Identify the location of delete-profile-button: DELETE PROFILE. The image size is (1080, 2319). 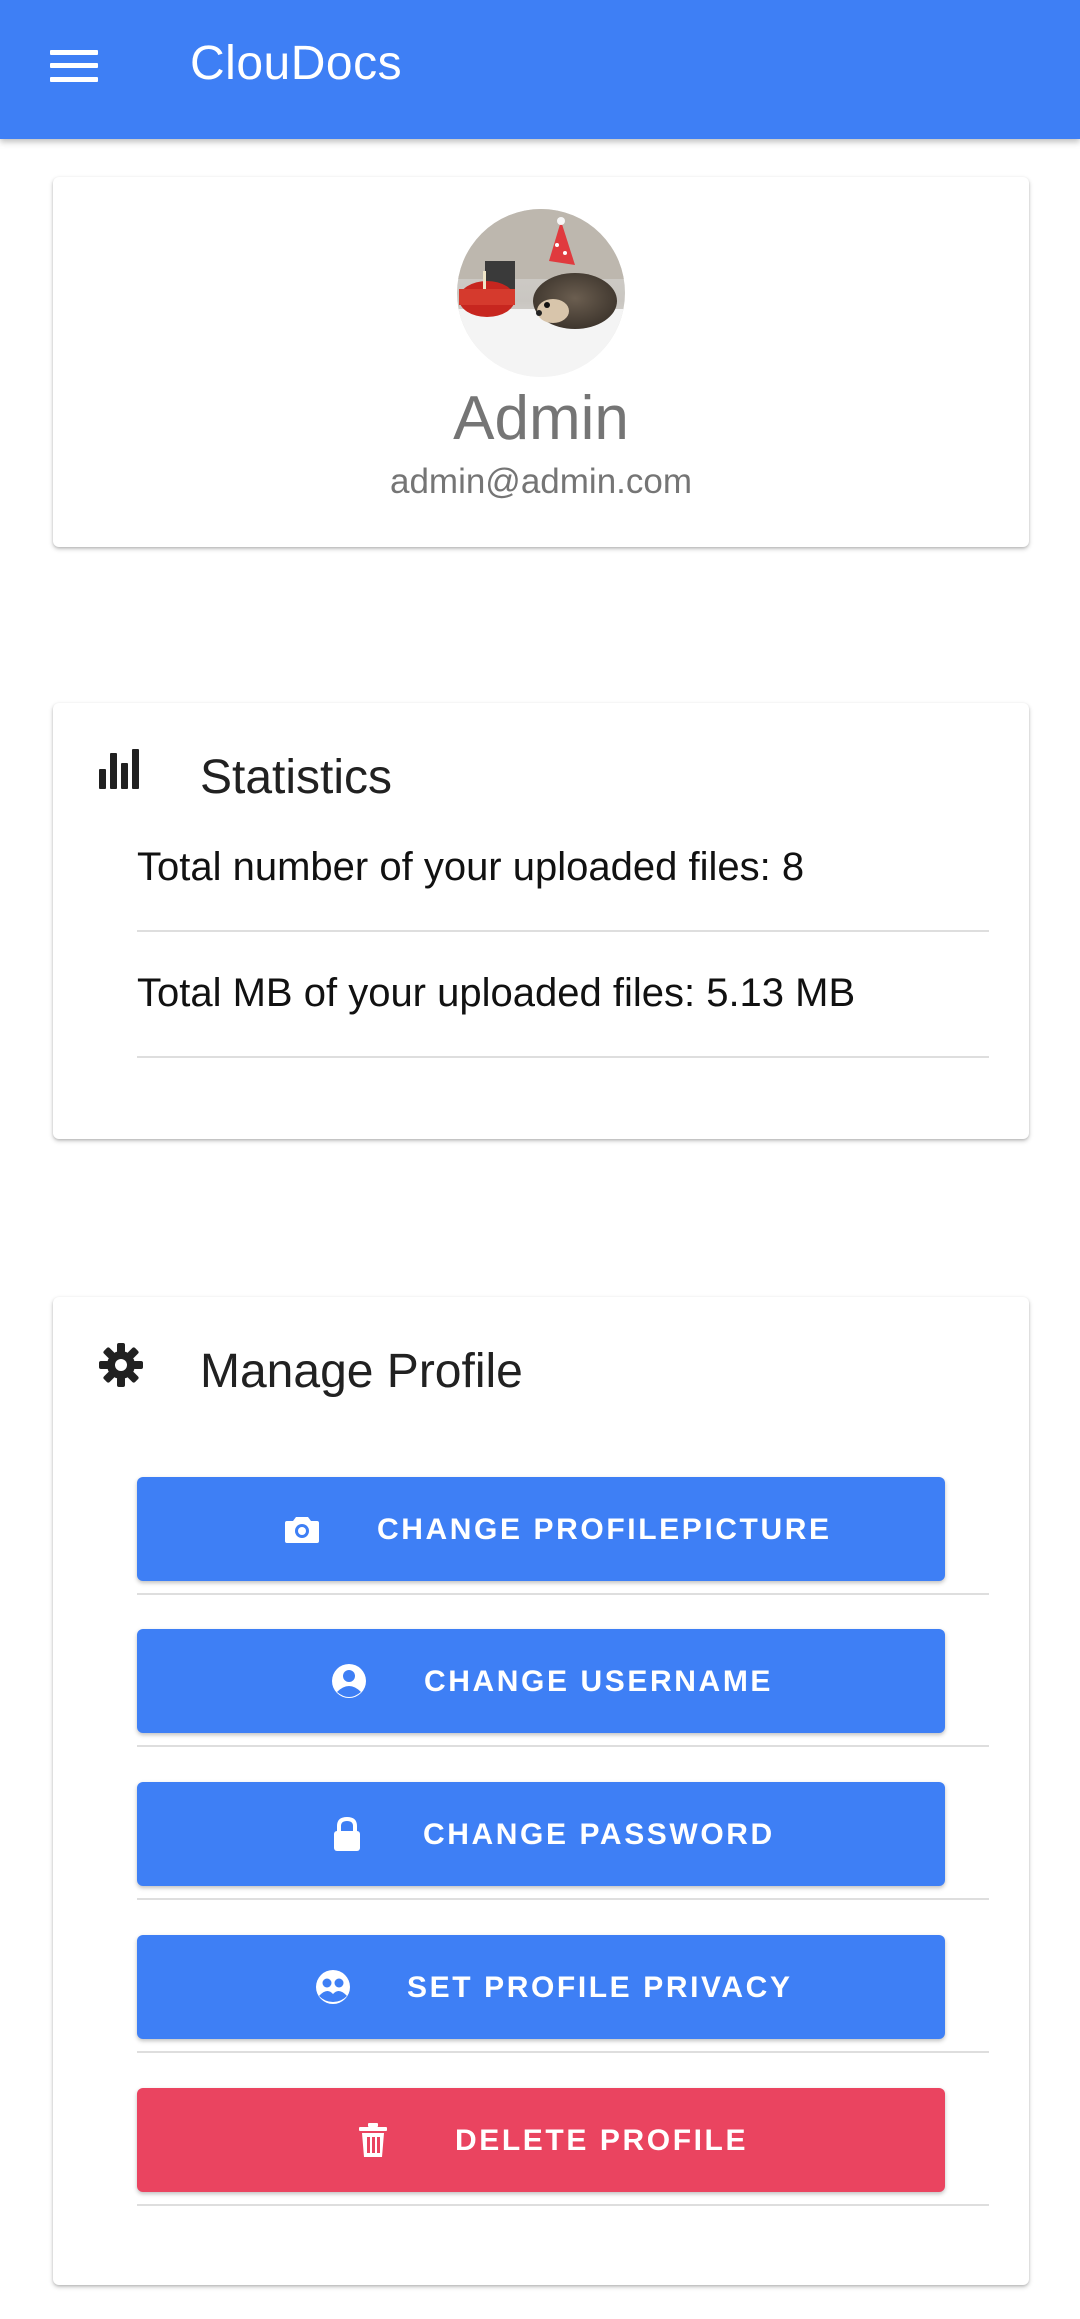
(541, 2140).